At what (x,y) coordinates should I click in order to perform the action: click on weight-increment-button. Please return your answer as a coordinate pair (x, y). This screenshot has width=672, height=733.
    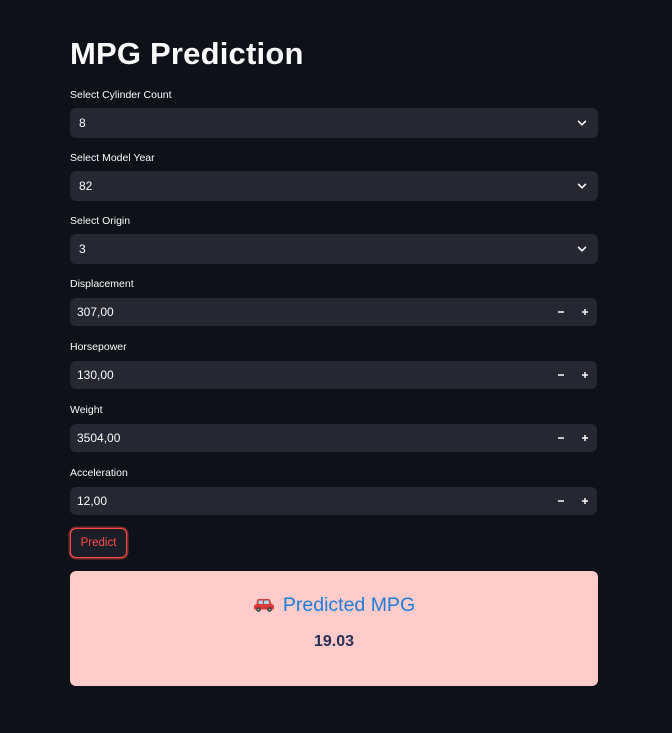
    Looking at the image, I should click on (585, 438).